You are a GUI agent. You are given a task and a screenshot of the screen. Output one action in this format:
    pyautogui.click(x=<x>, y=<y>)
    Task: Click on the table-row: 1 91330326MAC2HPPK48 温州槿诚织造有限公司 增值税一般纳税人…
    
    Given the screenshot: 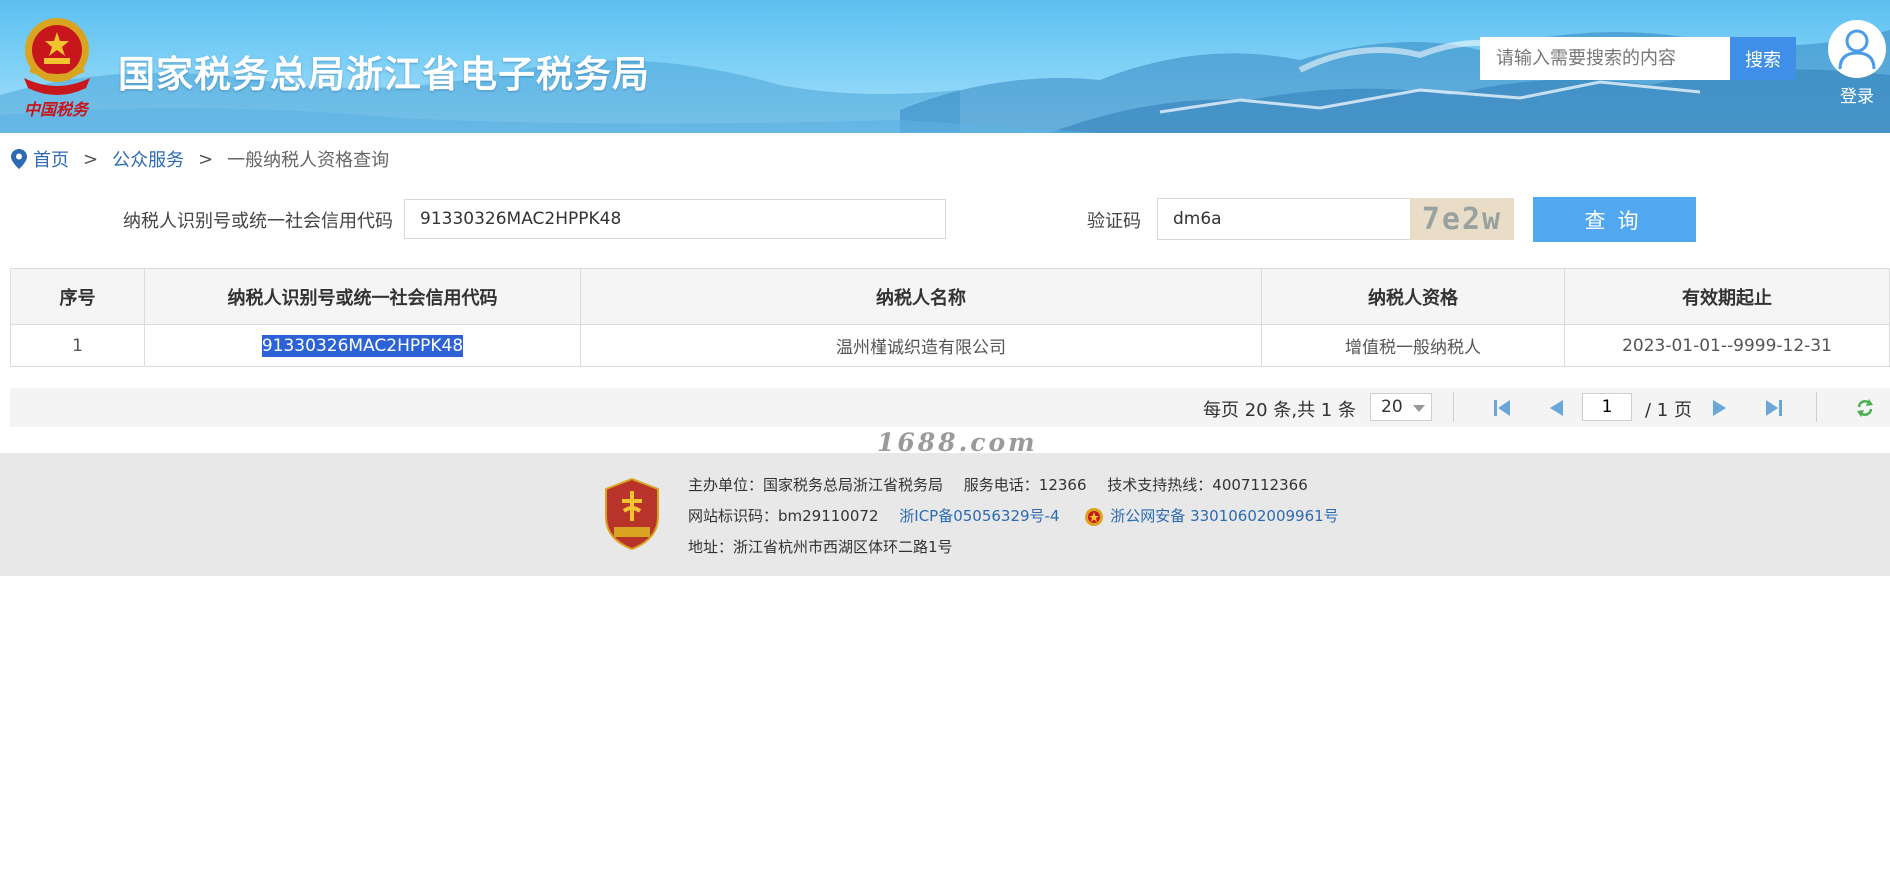 What is the action you would take?
    pyautogui.click(x=950, y=345)
    